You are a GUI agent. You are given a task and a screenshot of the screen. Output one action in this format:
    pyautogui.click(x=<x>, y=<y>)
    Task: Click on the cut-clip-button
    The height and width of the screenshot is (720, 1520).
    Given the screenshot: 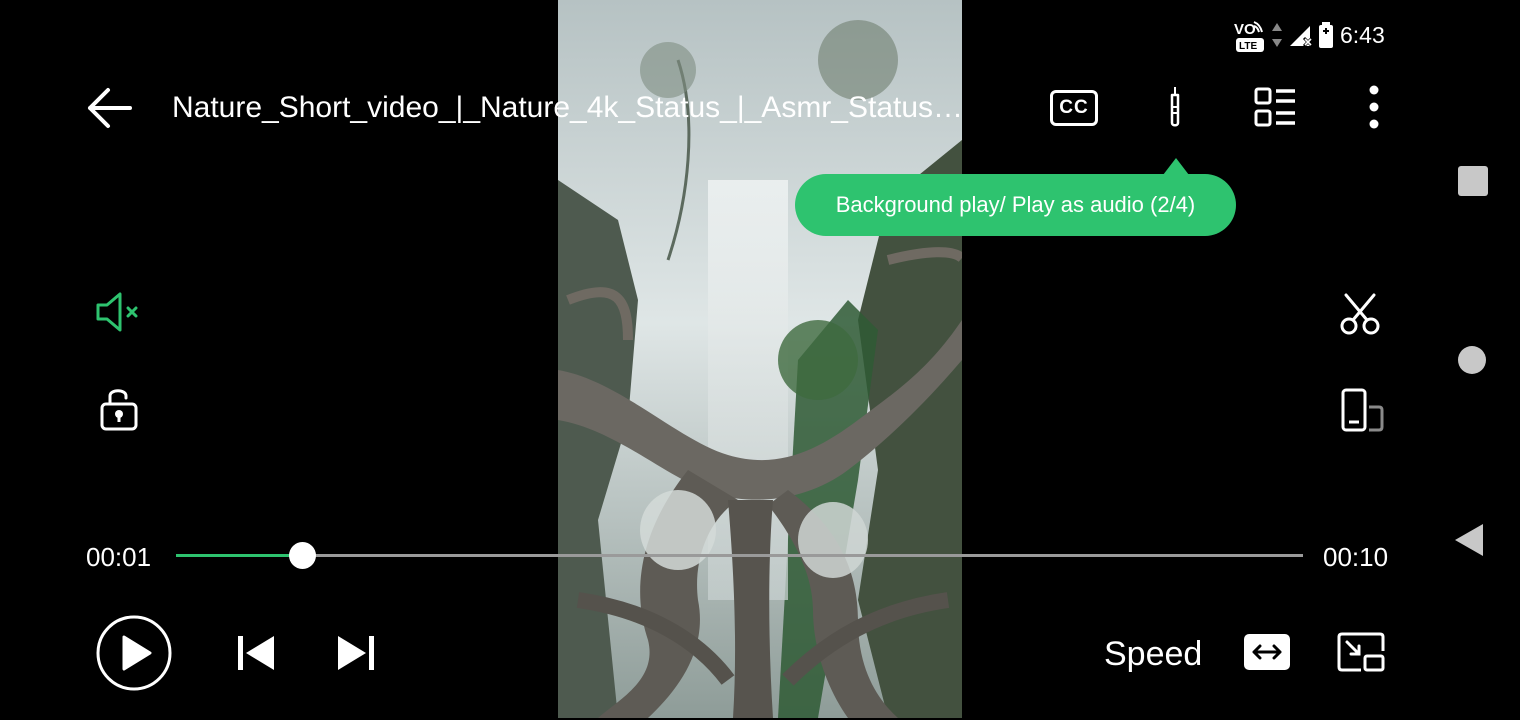 What is the action you would take?
    pyautogui.click(x=1360, y=314)
    